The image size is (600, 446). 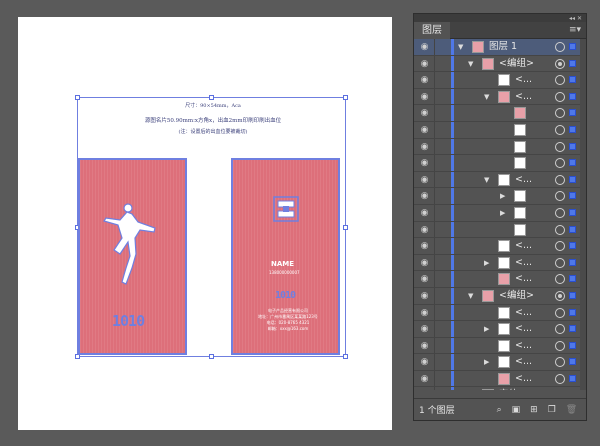 I want to click on chevron-right-icon: ▶, so click(x=502, y=213).